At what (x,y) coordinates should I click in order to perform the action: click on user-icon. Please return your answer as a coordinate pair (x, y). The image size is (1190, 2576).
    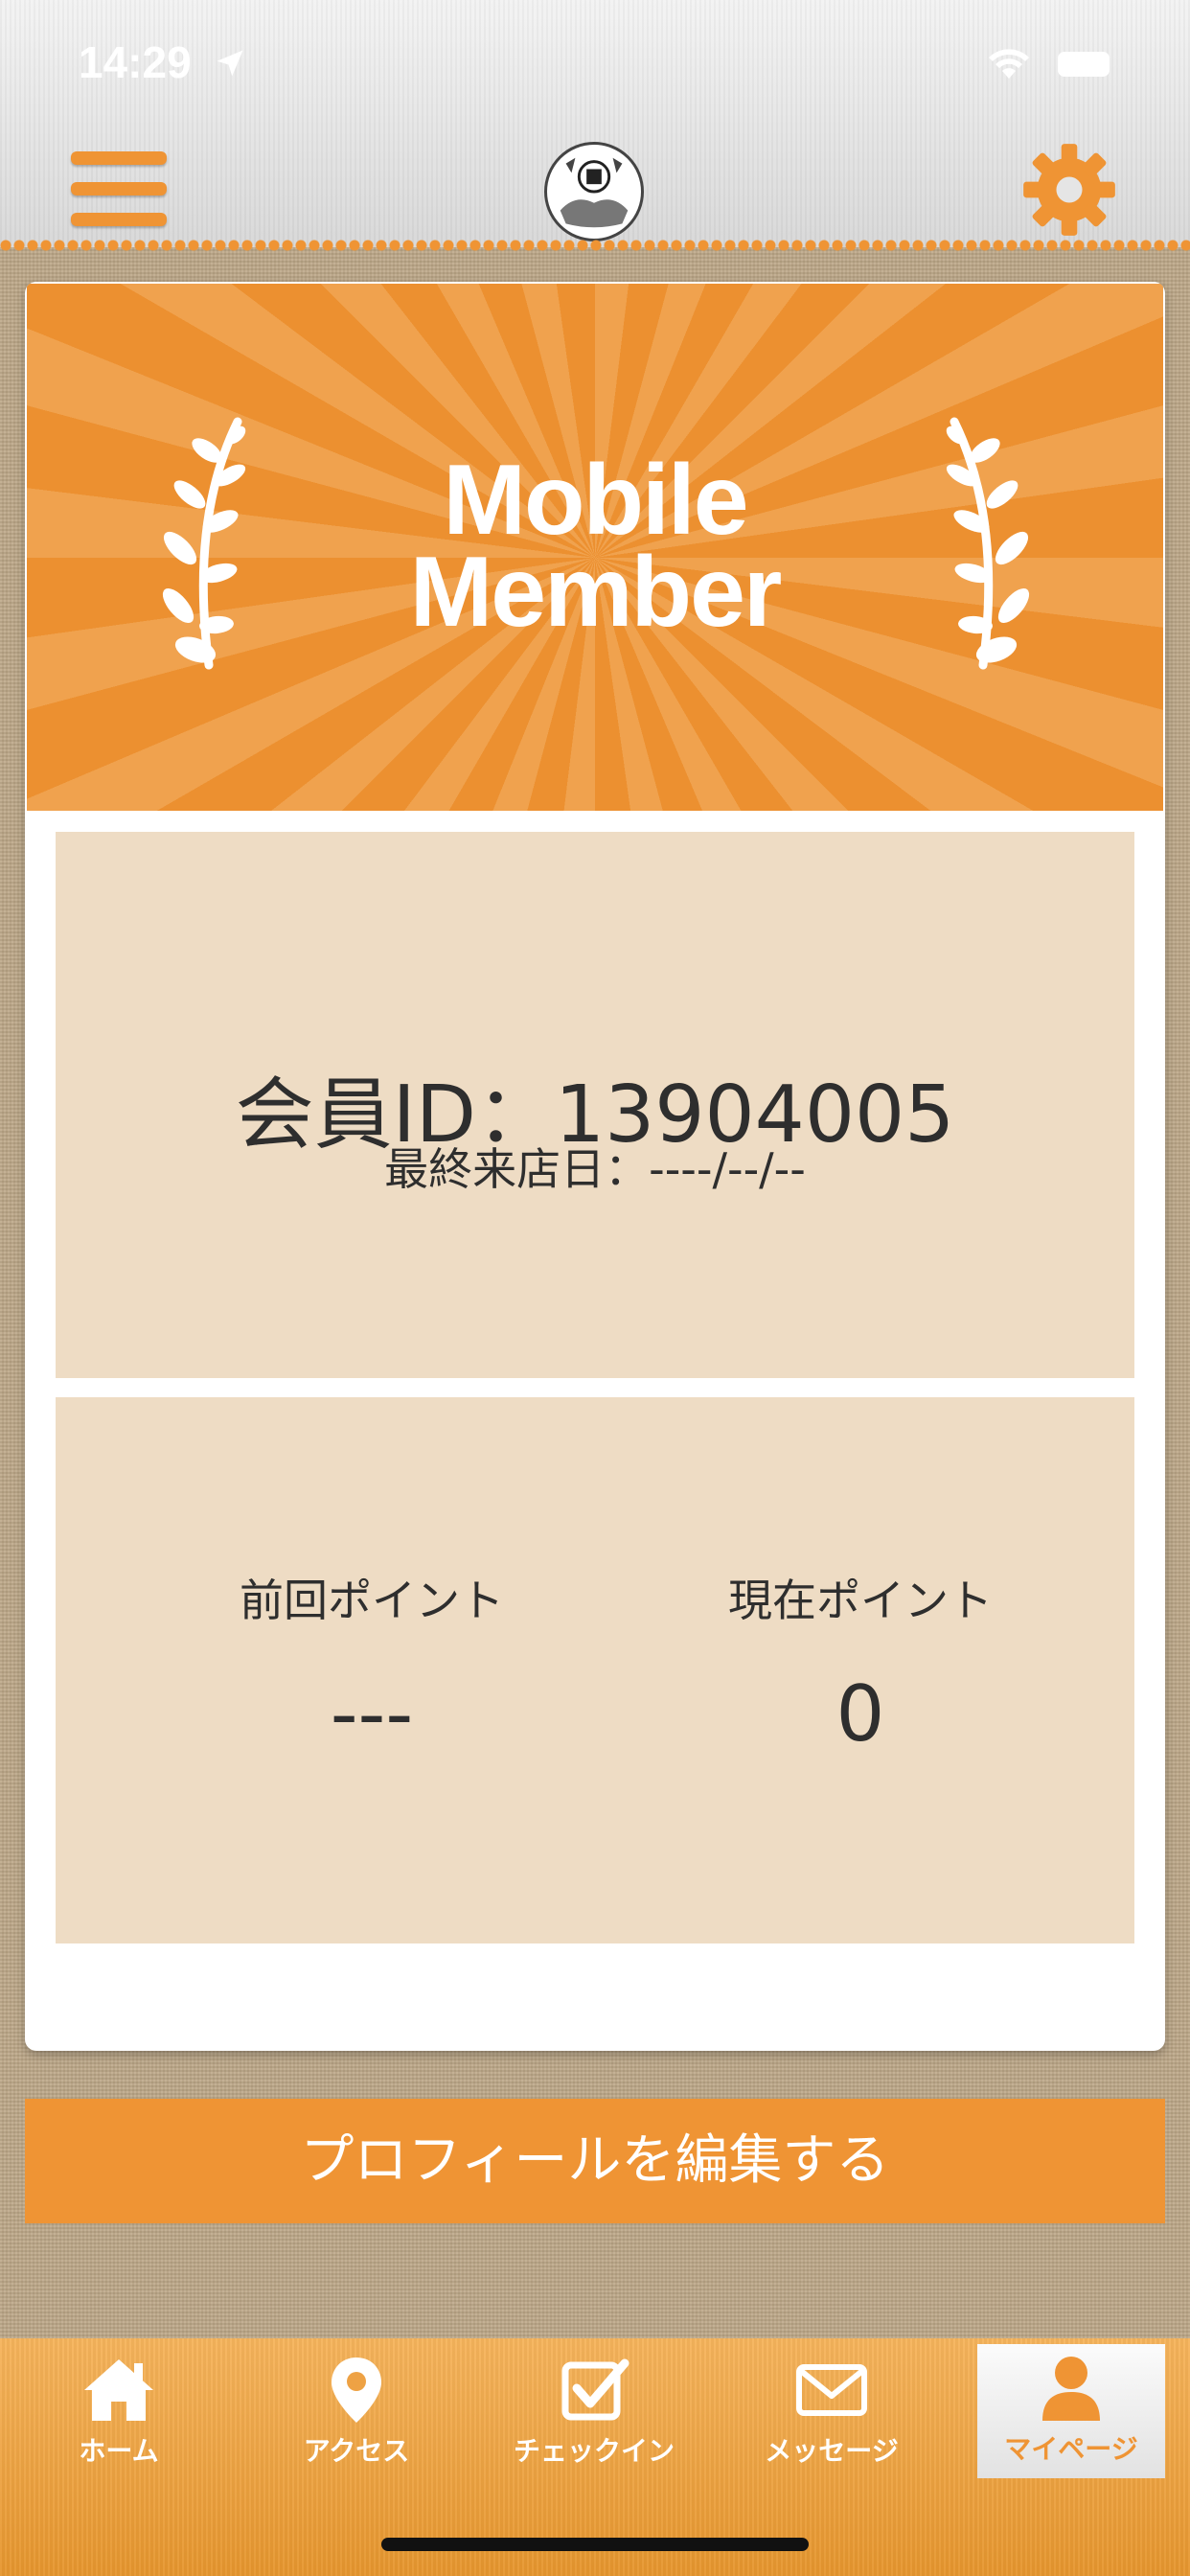
    Looking at the image, I should click on (1071, 2389).